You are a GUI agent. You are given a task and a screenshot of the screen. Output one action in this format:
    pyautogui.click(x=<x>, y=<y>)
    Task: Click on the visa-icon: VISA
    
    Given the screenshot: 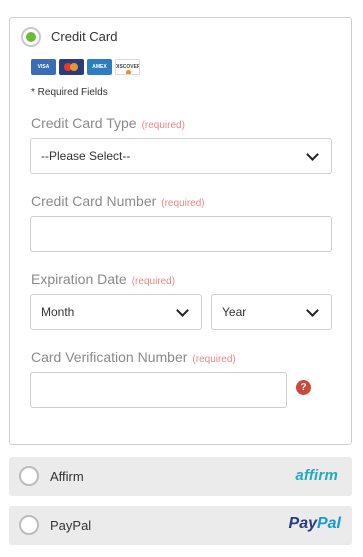 What is the action you would take?
    pyautogui.click(x=43, y=67)
    